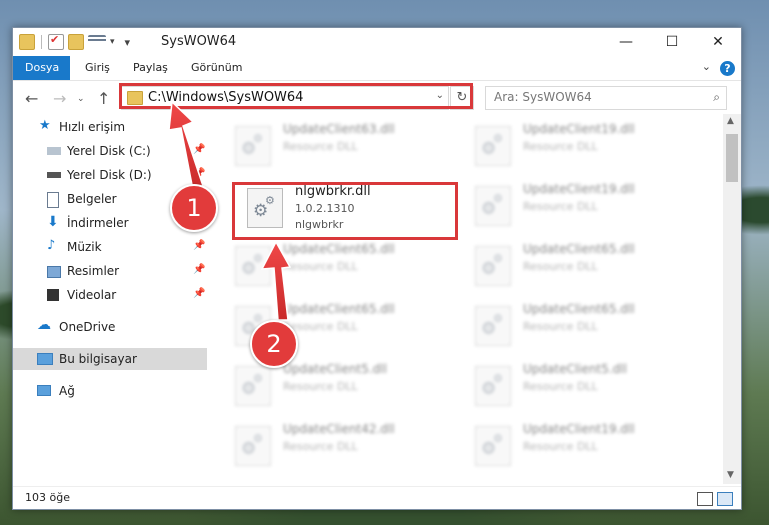 The height and width of the screenshot is (525, 769). Describe the element at coordinates (56, 41) in the screenshot. I see `properties-check-icon` at that location.